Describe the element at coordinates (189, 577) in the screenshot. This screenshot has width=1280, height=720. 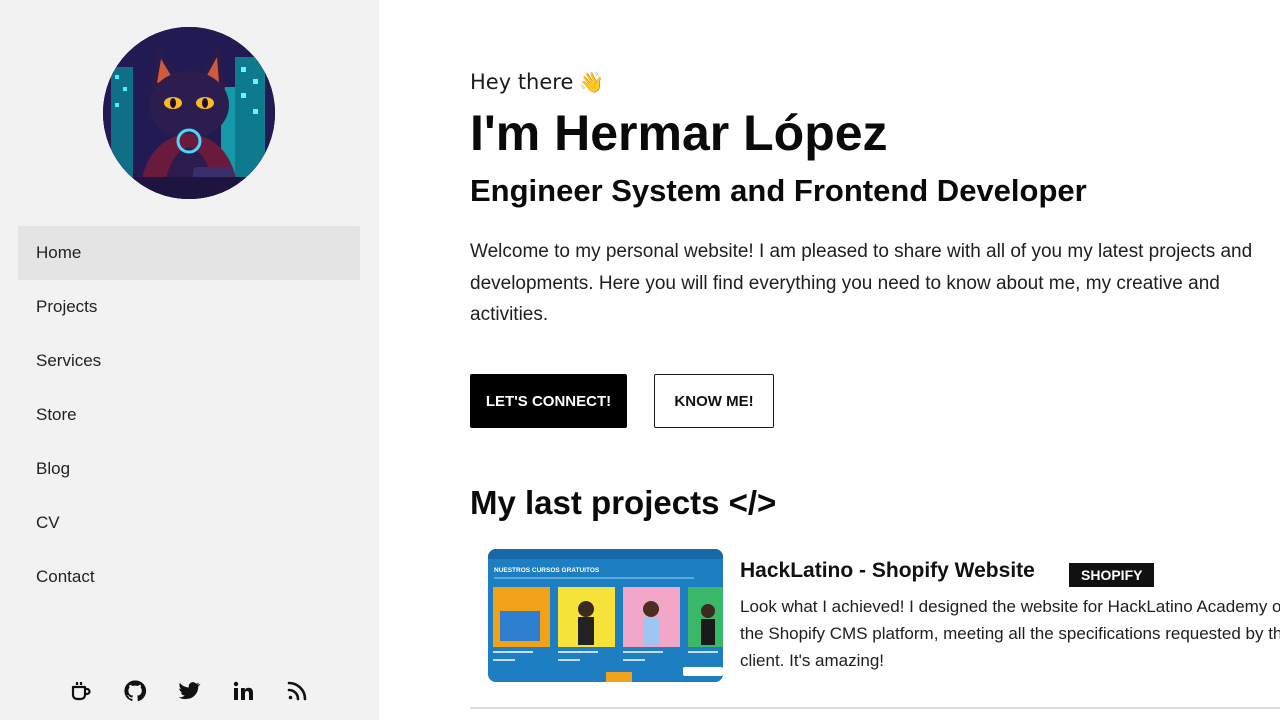
I see `sidebar-item-contact: Contact` at that location.